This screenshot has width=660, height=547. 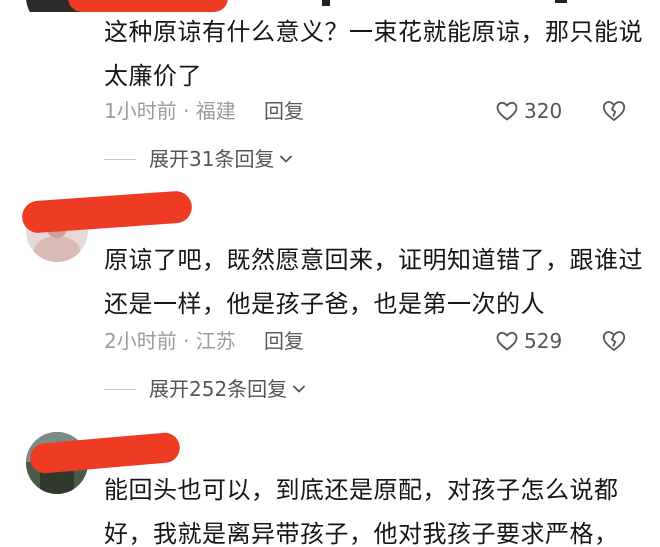 I want to click on redacted-username, so click(x=107, y=212).